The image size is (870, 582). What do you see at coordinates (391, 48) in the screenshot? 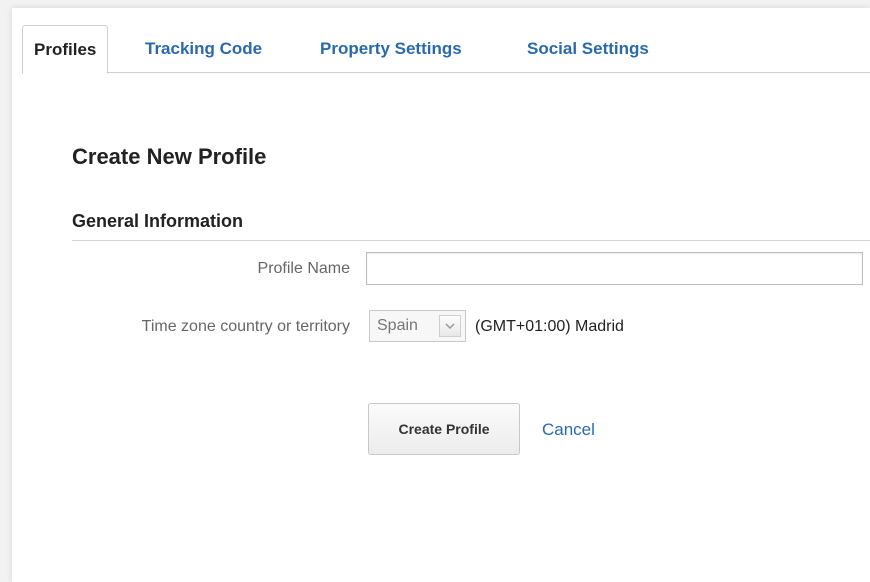
I see `tab-property-settings: Property Settings` at bounding box center [391, 48].